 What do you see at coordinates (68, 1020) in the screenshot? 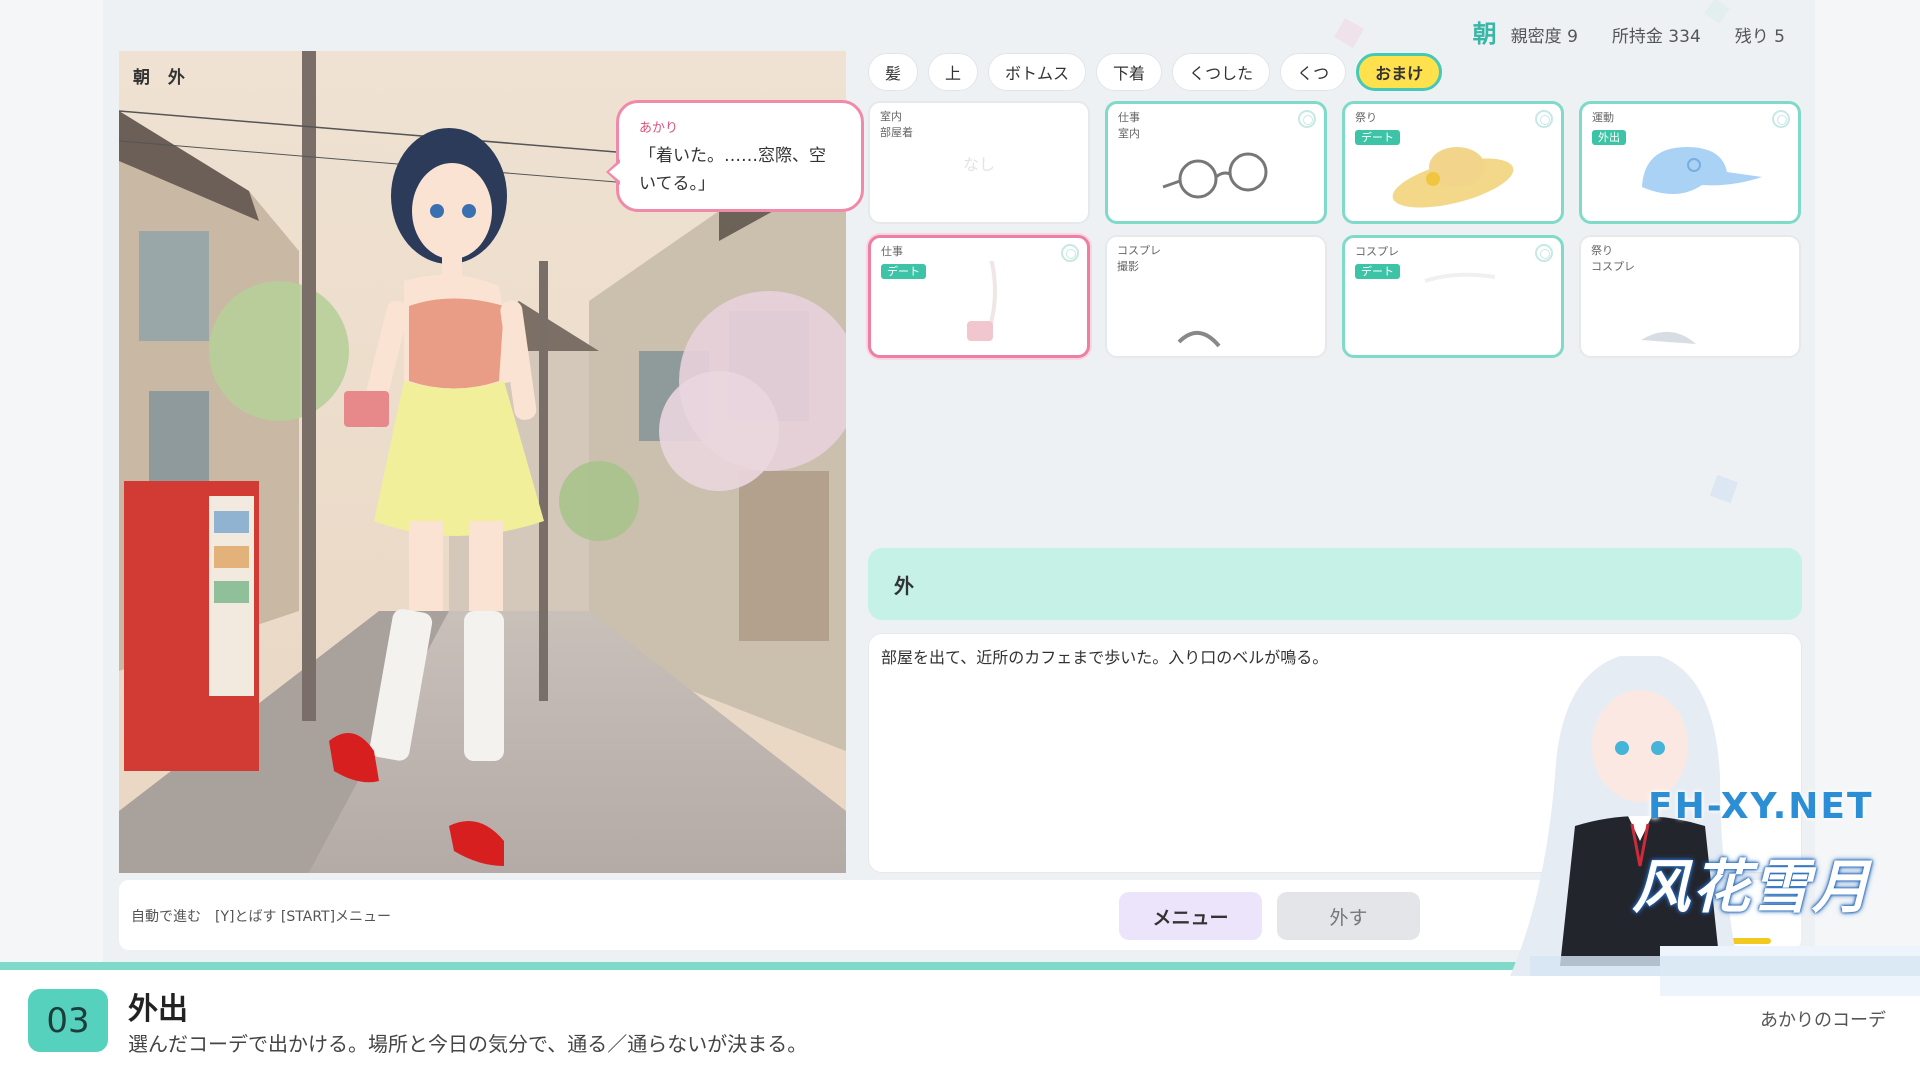
I see `step-number-badge: 03` at bounding box center [68, 1020].